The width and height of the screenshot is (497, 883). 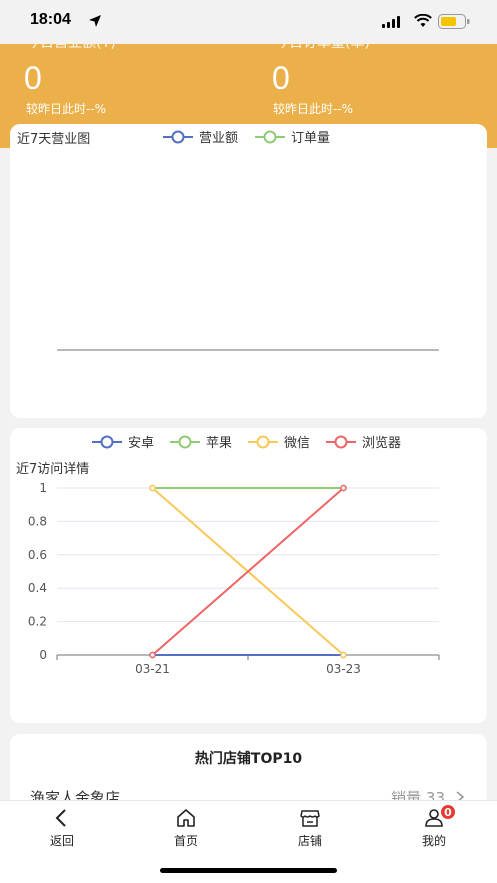 I want to click on tab-shop-label: 店铺, so click(x=309, y=841).